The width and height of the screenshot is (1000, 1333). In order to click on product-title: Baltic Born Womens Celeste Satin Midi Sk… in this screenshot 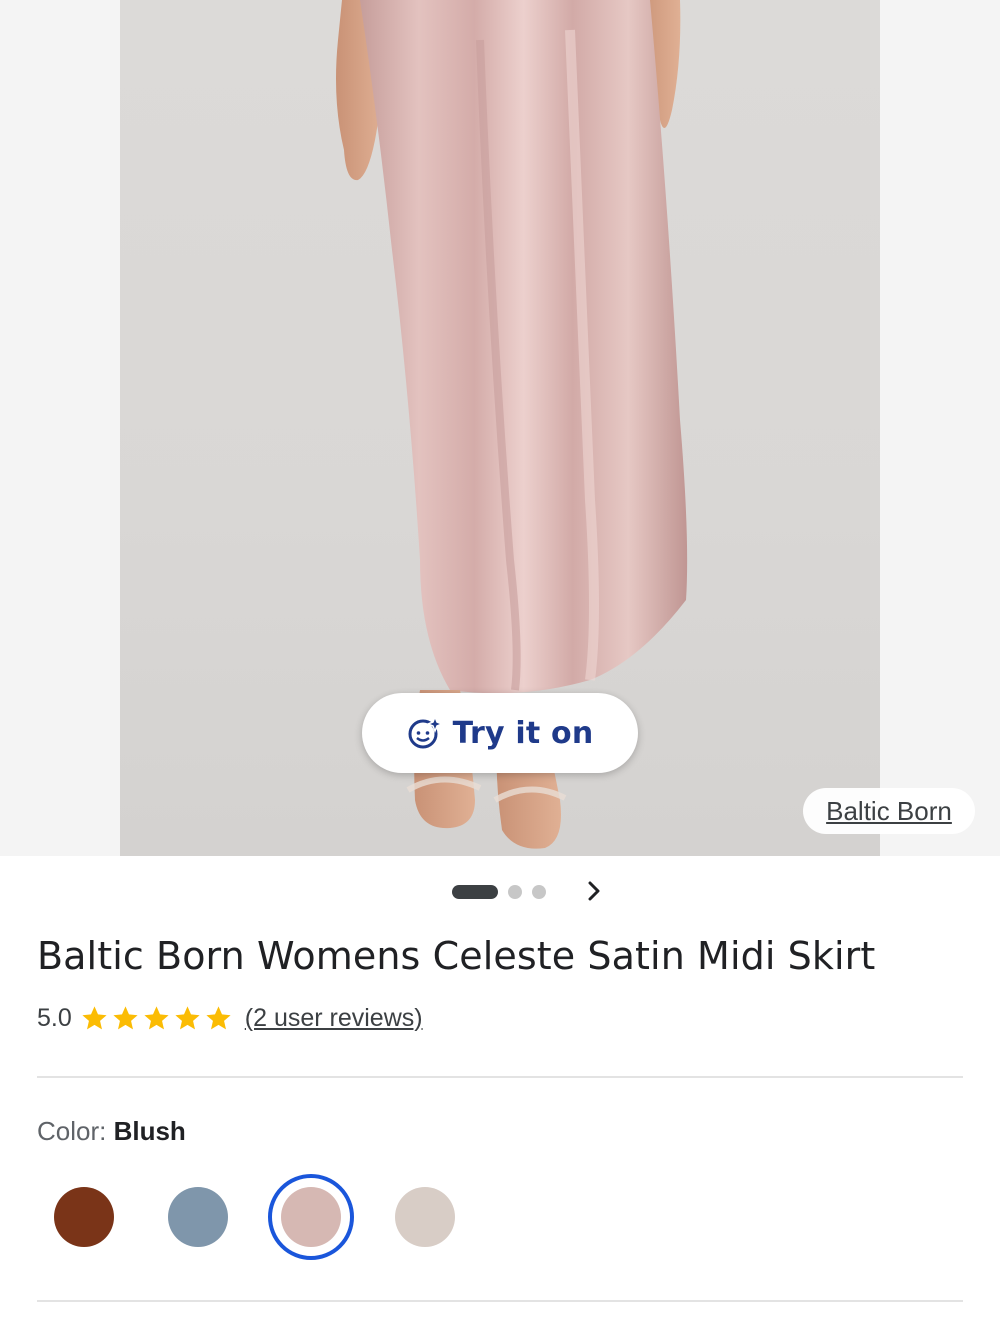, I will do `click(456, 956)`.